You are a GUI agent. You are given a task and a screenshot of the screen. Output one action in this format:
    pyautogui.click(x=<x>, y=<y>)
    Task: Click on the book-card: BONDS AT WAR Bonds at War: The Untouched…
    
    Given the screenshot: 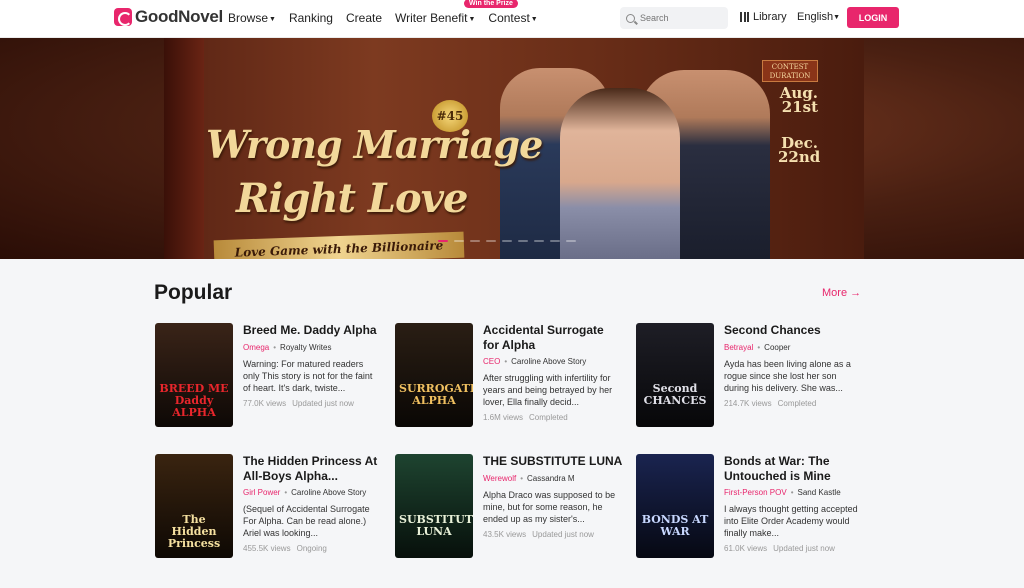 What is the action you would take?
    pyautogui.click(x=750, y=509)
    